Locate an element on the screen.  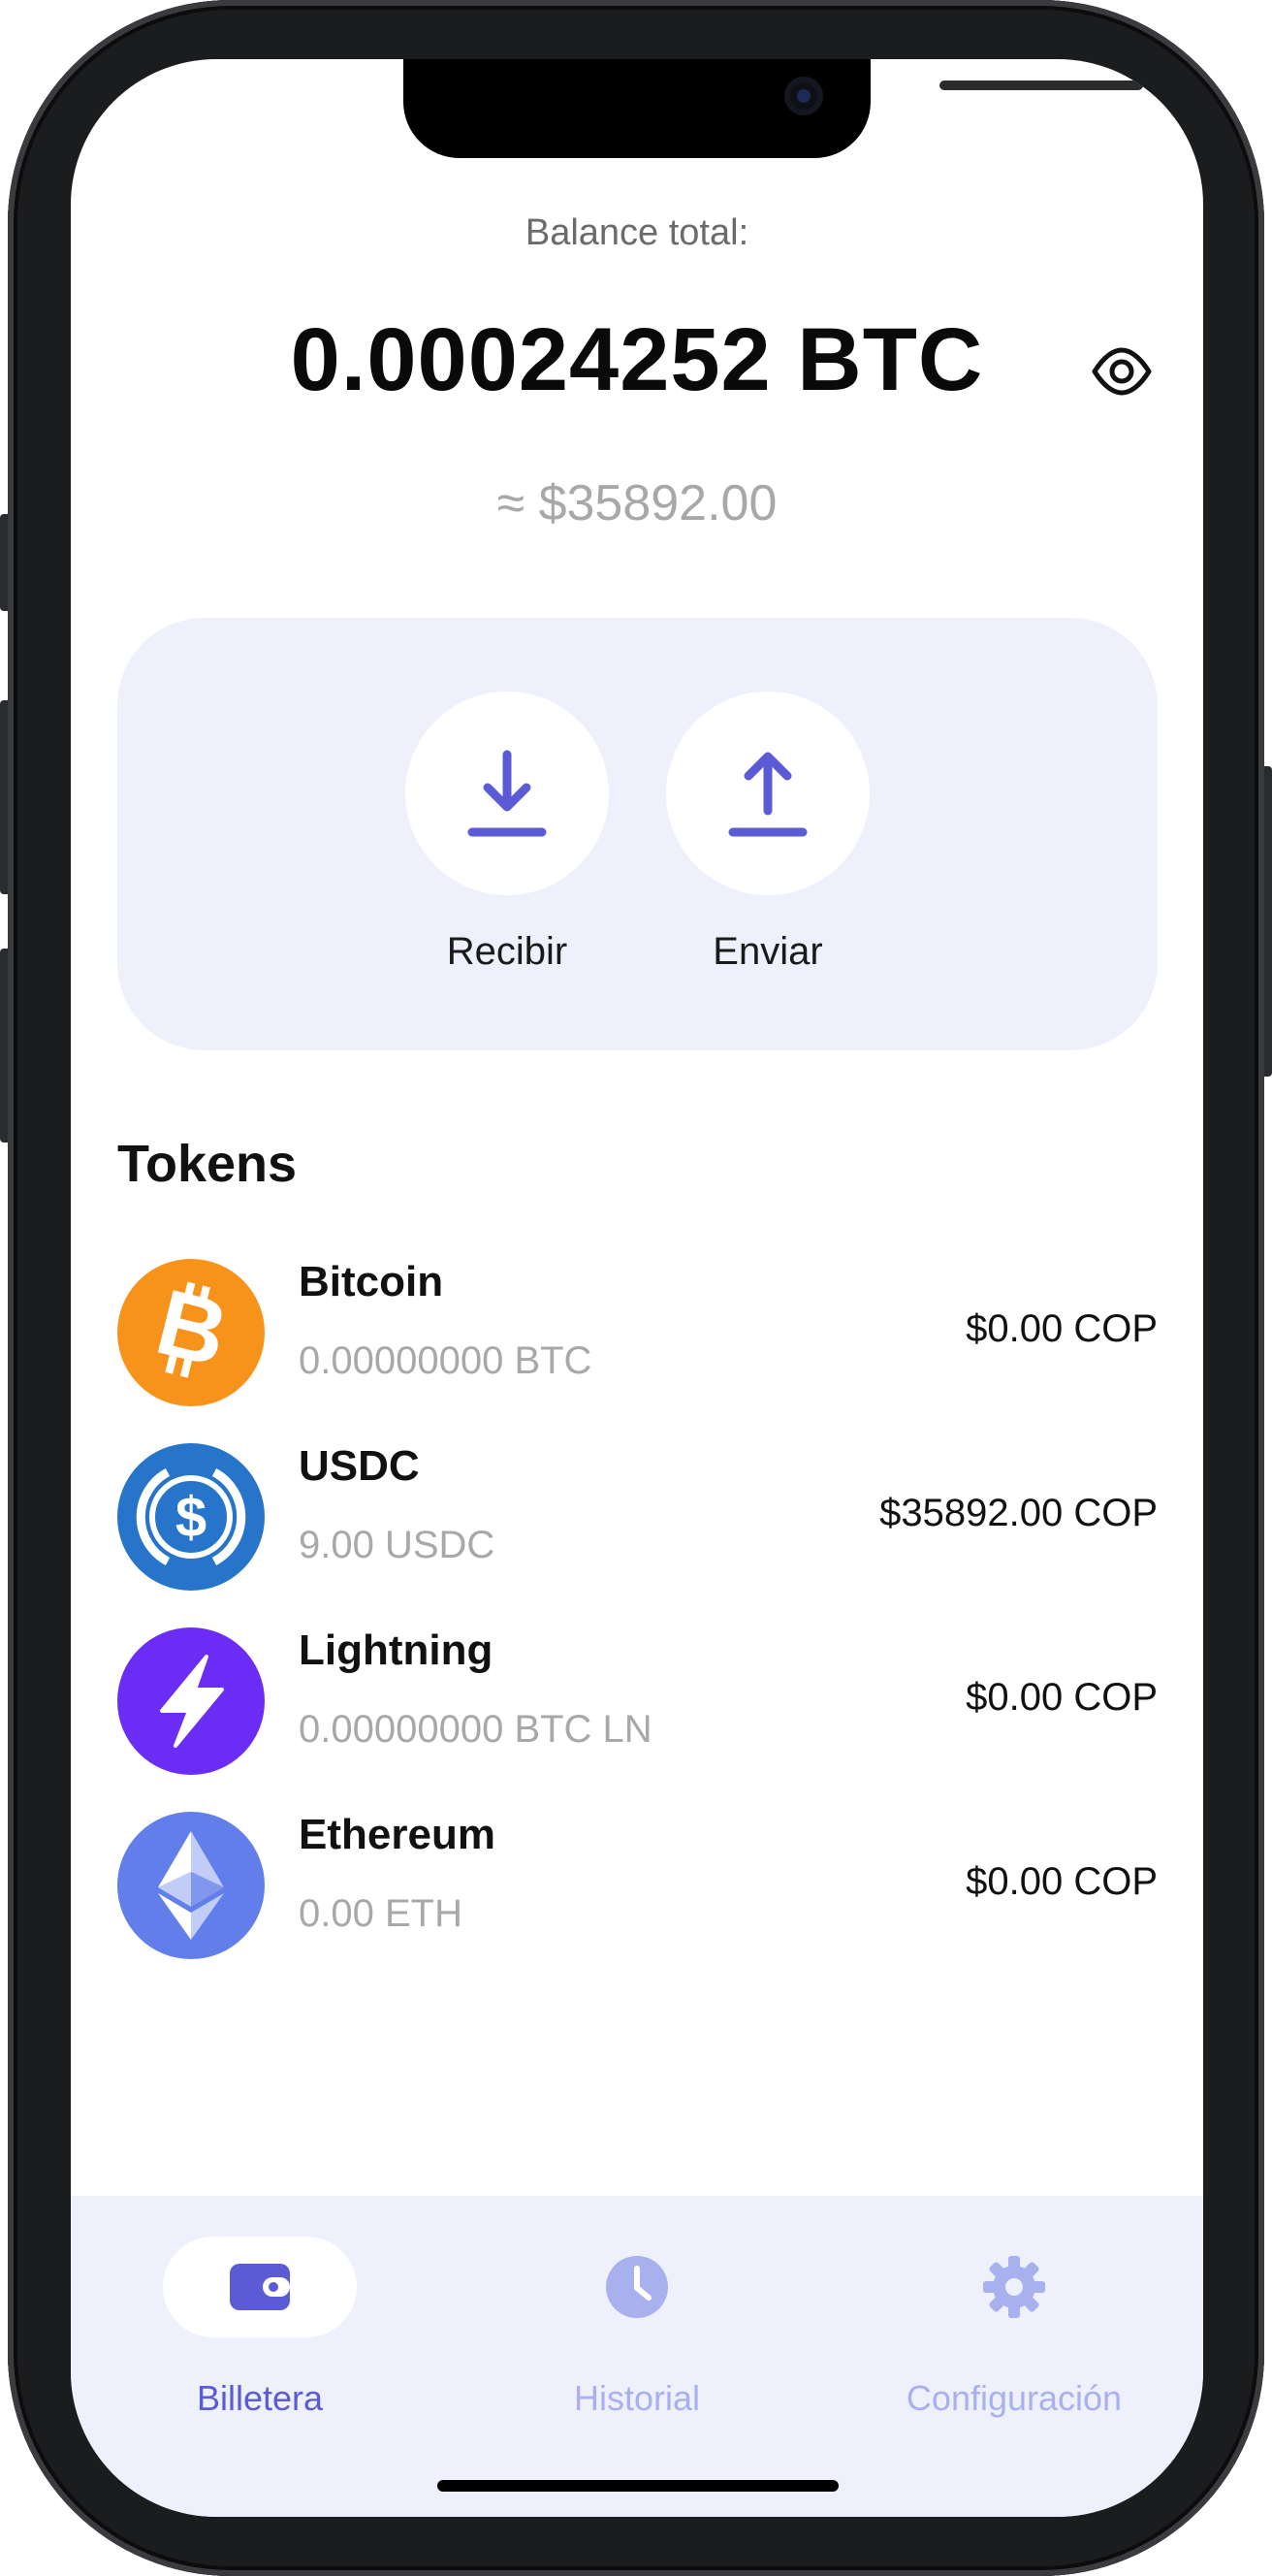
send-button: Enviar is located at coordinates (768, 833).